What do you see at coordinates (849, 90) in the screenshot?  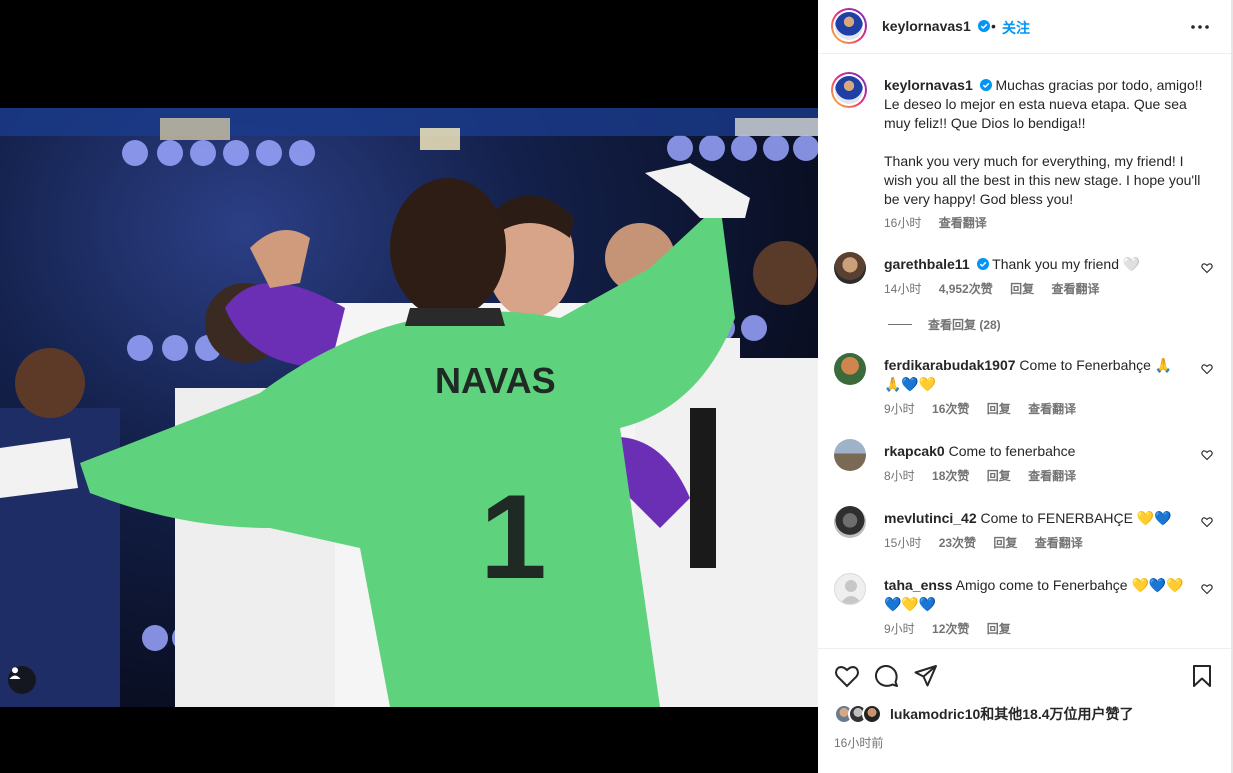 I see `caption-avatar` at bounding box center [849, 90].